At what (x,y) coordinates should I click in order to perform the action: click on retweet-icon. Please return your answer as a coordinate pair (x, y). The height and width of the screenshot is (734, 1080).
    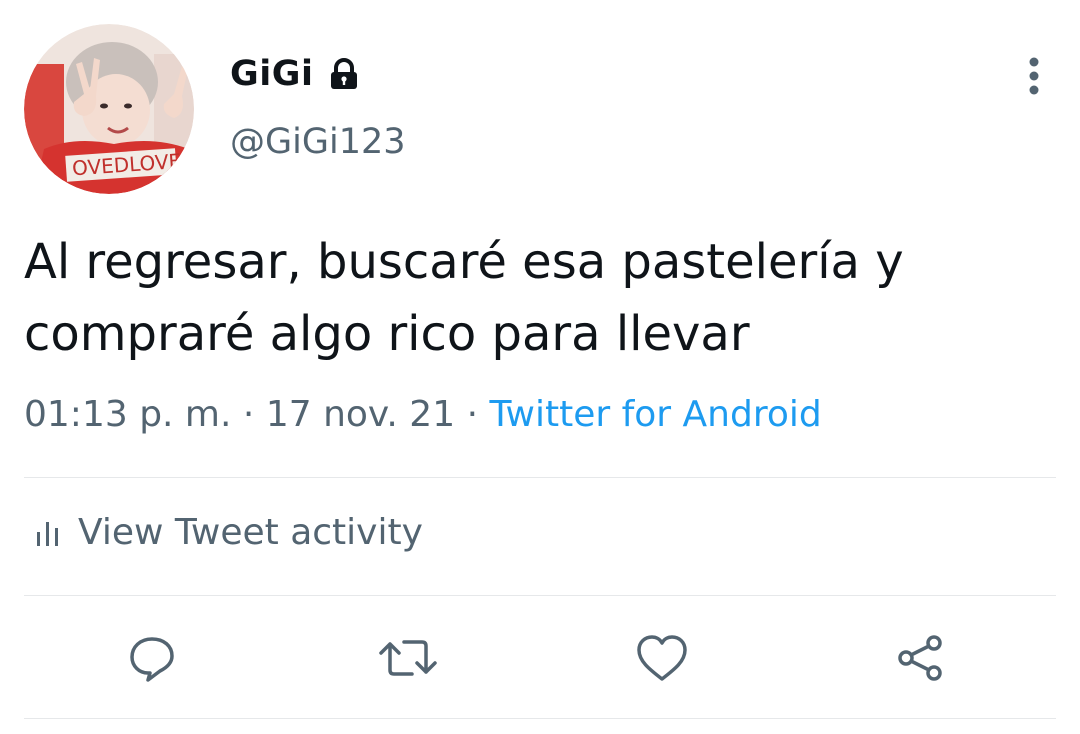
    Looking at the image, I should click on (408, 658).